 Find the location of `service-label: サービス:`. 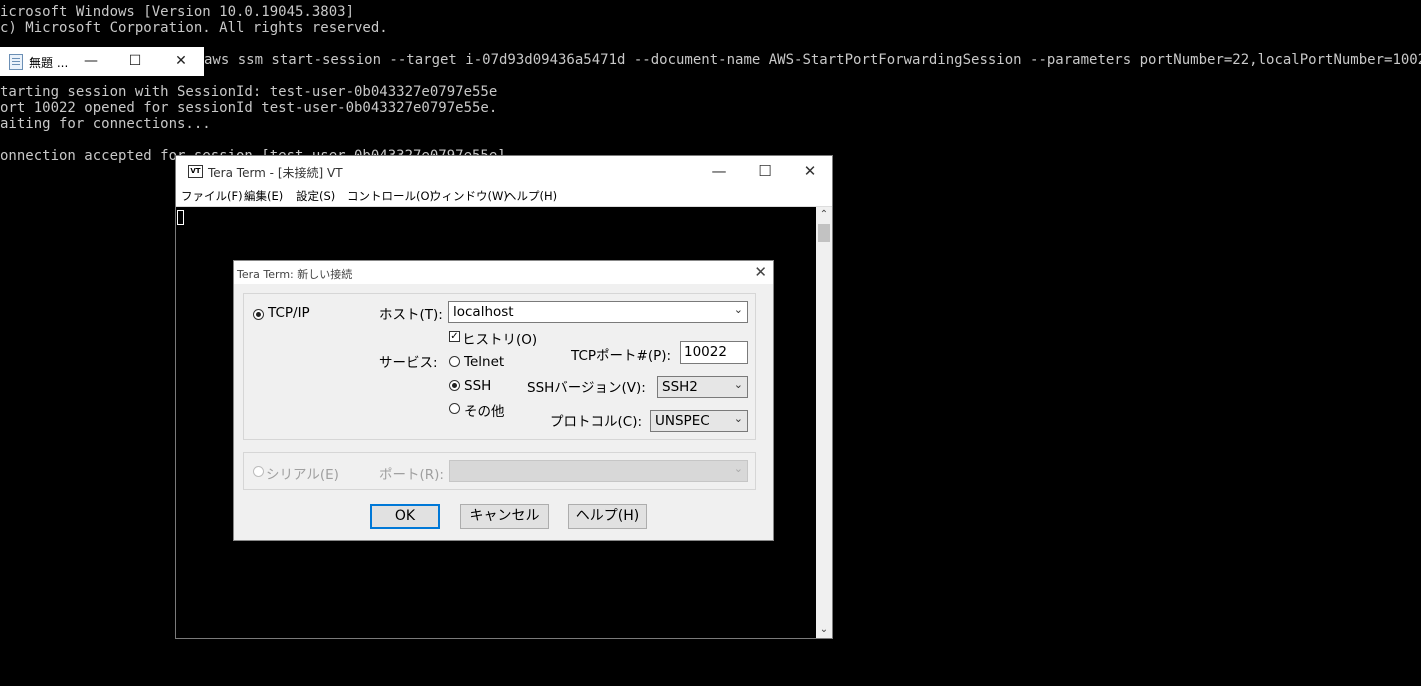

service-label: サービス: is located at coordinates (408, 363).